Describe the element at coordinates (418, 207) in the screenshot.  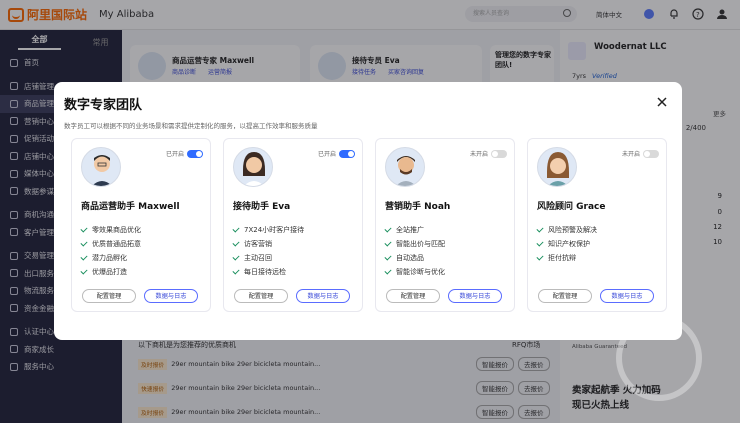
I see `agent-name: 营销助手 Noah` at that location.